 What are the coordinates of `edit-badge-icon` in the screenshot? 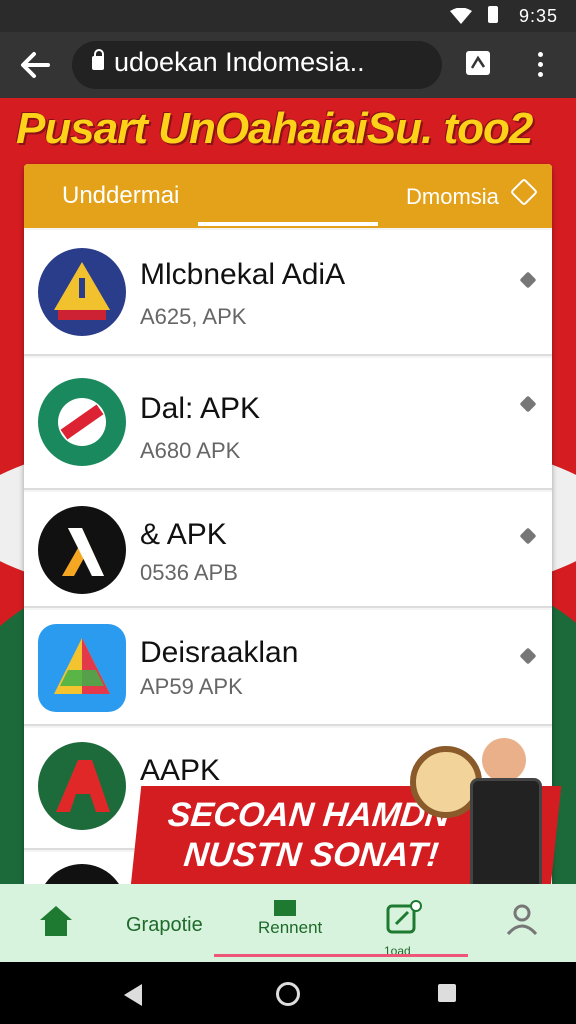 It's located at (404, 917).